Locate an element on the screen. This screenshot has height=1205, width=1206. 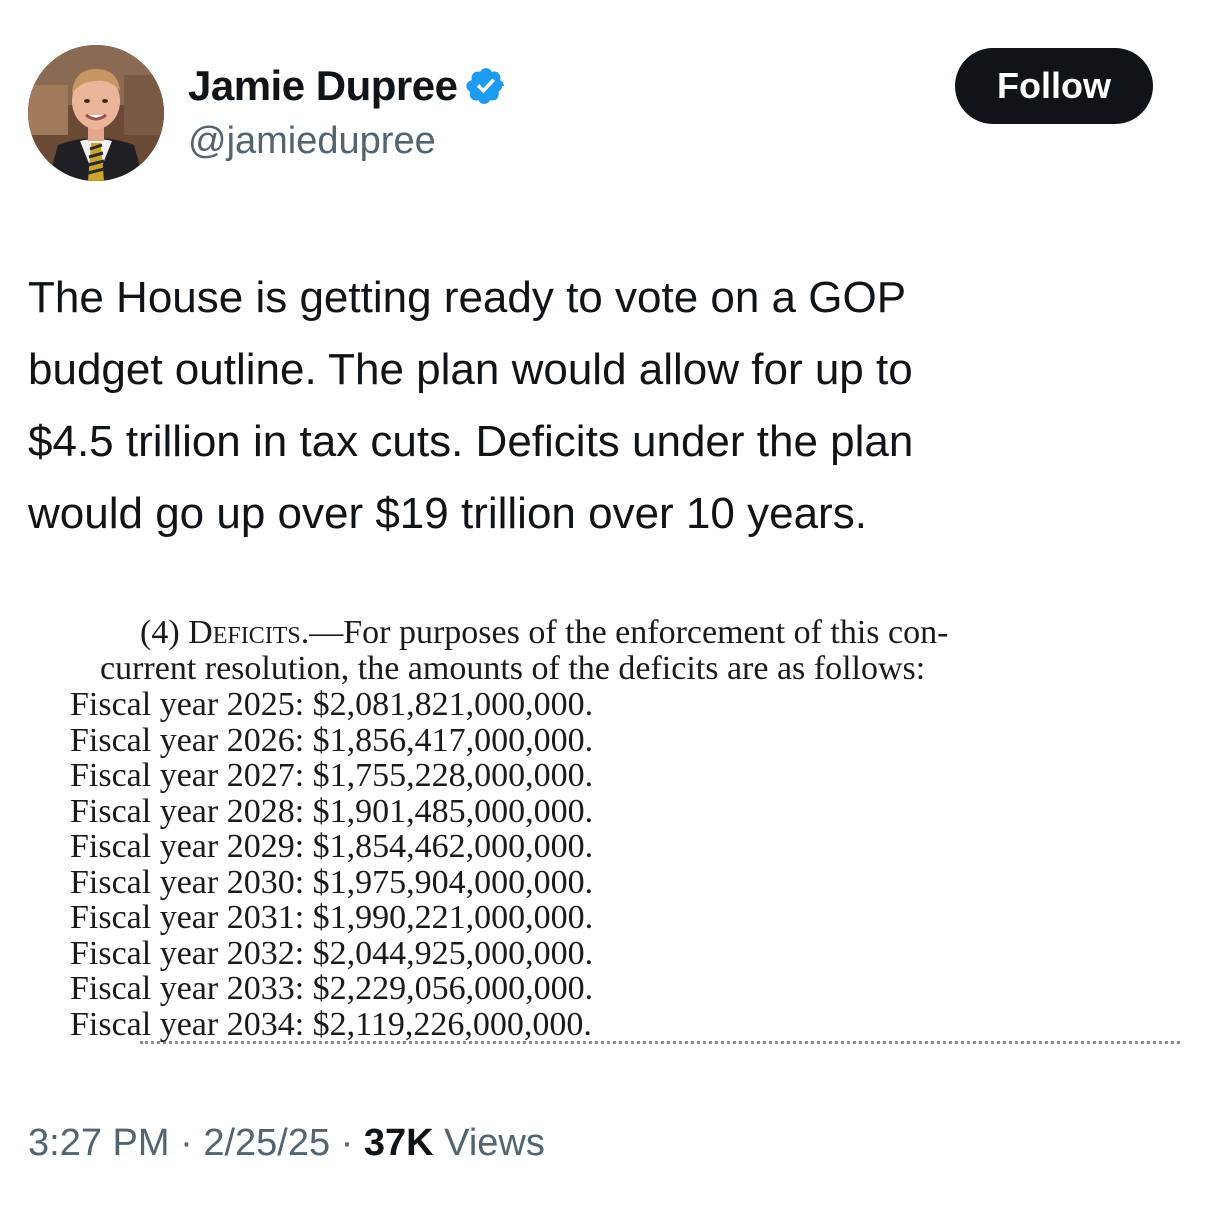
deficit-row: Fiscal year 2033: $2,229,056,000,000. is located at coordinates (332, 988).